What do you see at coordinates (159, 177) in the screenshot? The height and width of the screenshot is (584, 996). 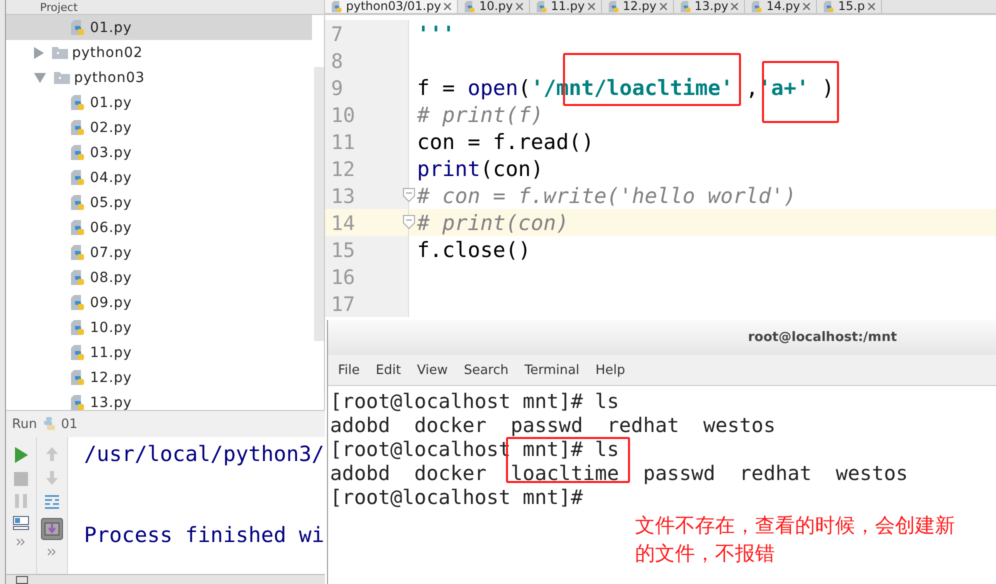 I see `tree-item: 04.py` at bounding box center [159, 177].